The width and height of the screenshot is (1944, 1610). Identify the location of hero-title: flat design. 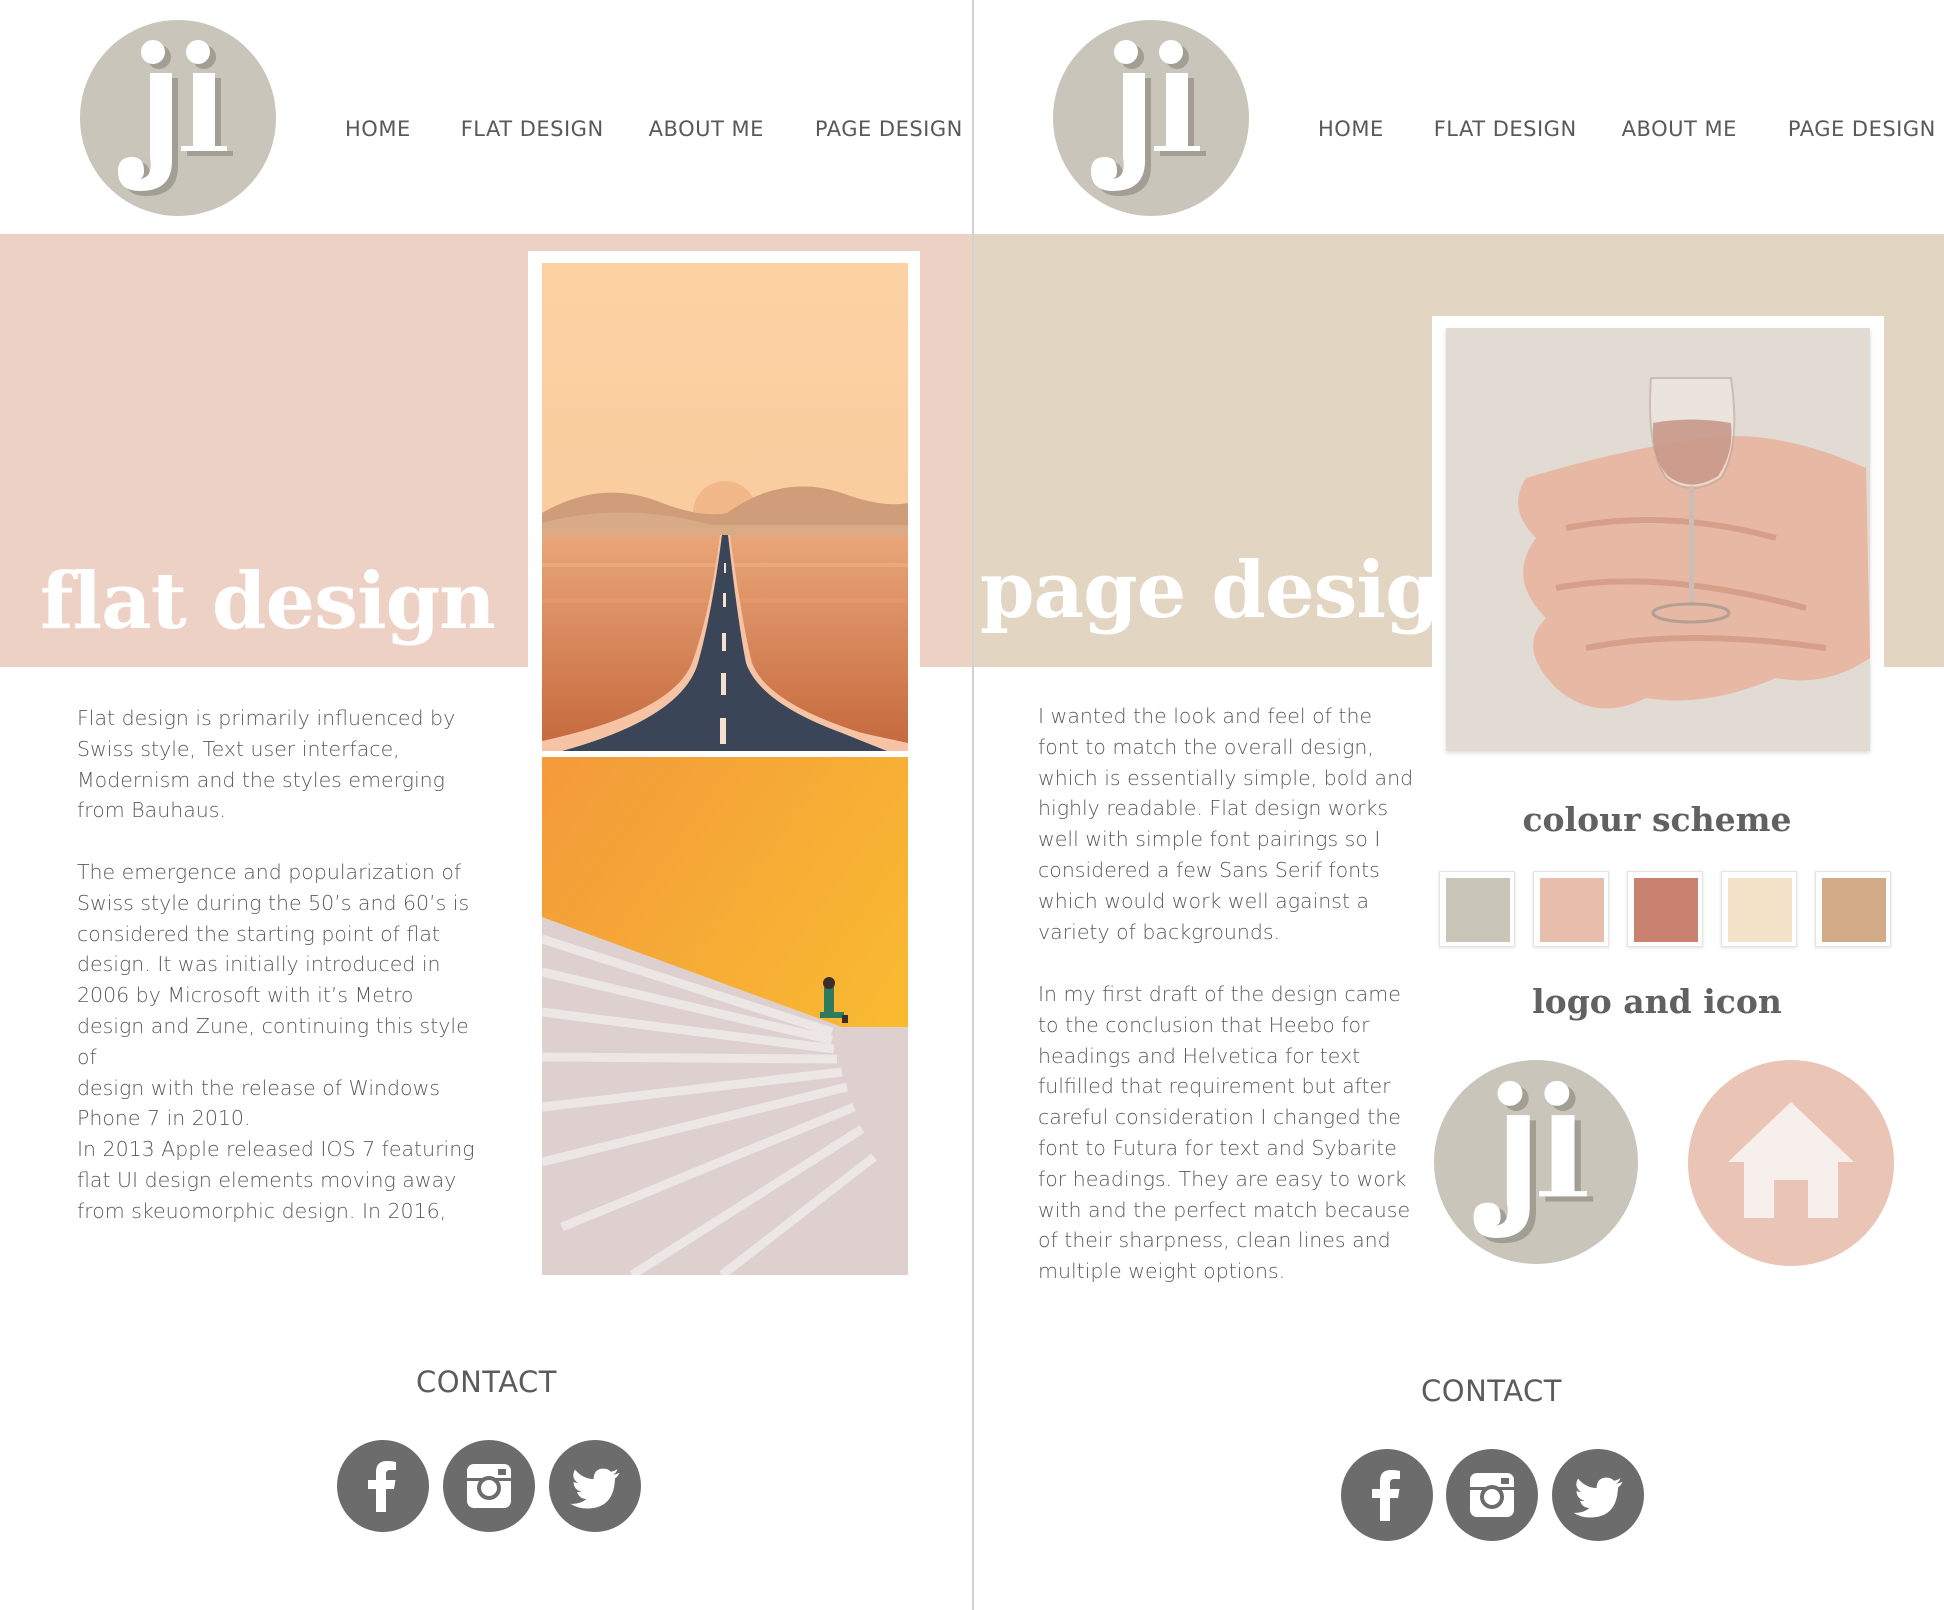
(268, 601).